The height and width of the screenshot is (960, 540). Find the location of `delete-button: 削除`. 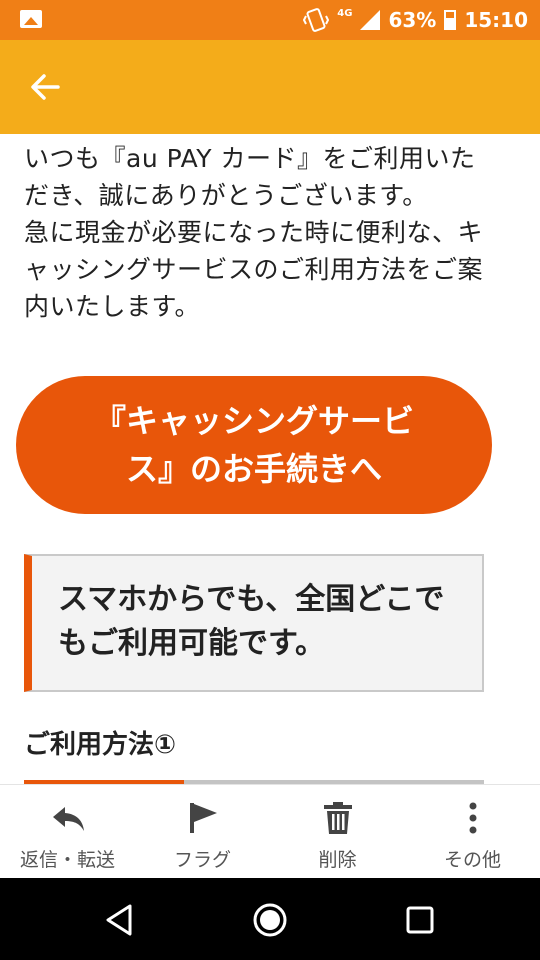

delete-button: 削除 is located at coordinates (337, 832).